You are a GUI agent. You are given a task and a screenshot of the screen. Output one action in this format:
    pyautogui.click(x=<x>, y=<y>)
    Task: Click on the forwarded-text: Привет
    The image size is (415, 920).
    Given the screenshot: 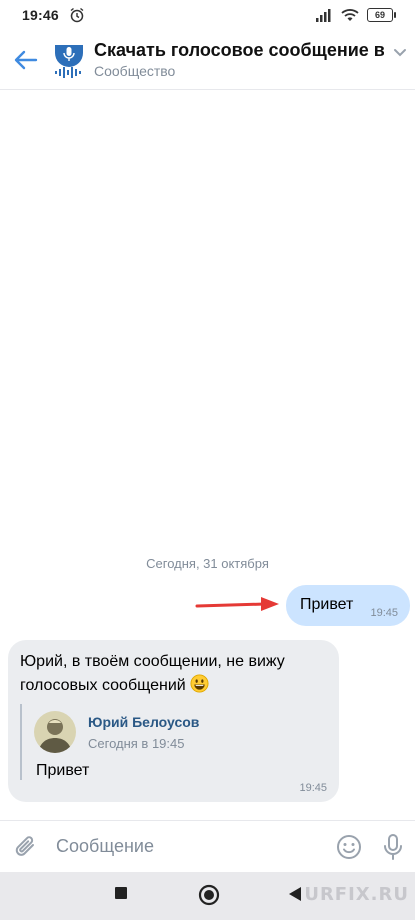 What is the action you would take?
    pyautogui.click(x=63, y=770)
    